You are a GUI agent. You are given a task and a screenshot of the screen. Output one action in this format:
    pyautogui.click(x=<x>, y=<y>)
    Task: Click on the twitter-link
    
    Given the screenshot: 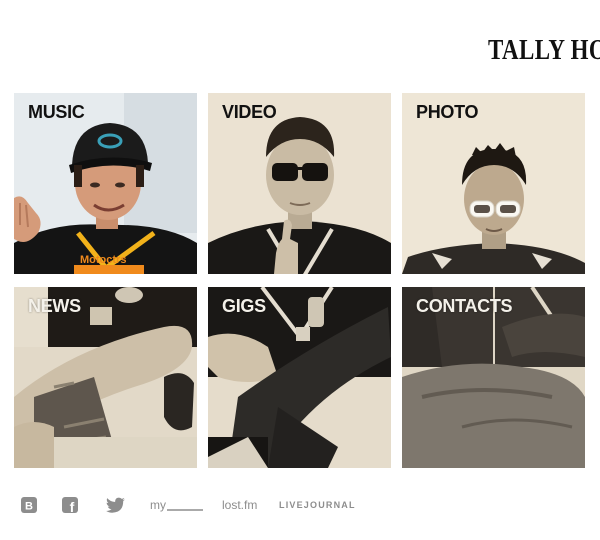 What is the action you would take?
    pyautogui.click(x=116, y=505)
    